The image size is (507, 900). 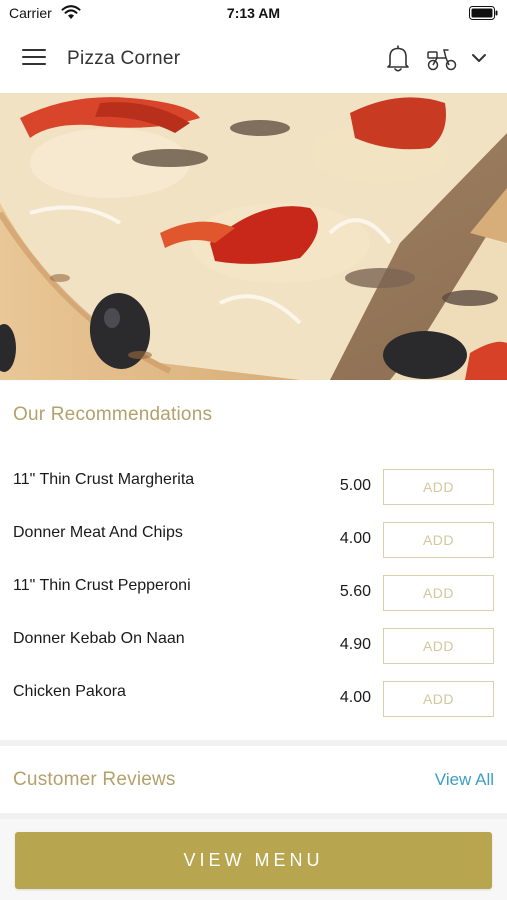 I want to click on list-item: 11" Thin Crust Pepperoni 5.60 ADD, so click(x=253, y=592).